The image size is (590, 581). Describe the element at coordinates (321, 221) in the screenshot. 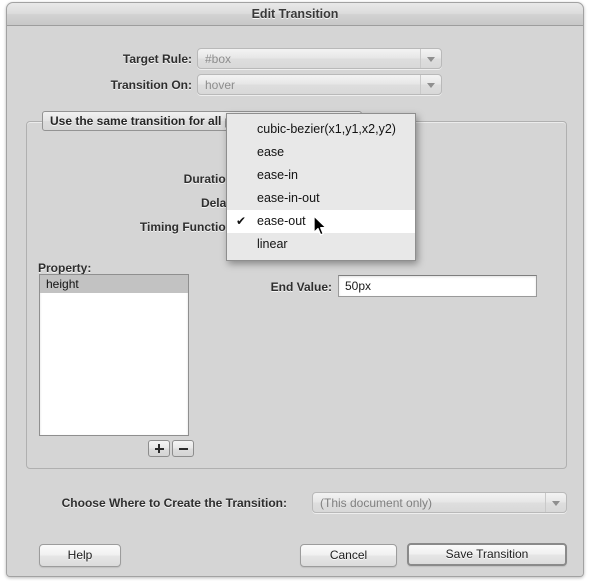

I see `menu-item-ease-out: ✔ ease-out` at that location.